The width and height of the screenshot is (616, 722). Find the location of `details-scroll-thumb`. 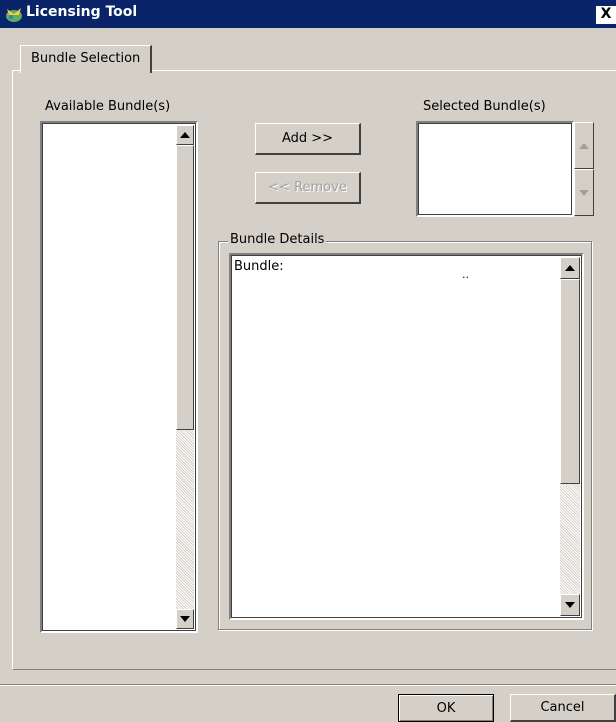

details-scroll-thumb is located at coordinates (570, 381).